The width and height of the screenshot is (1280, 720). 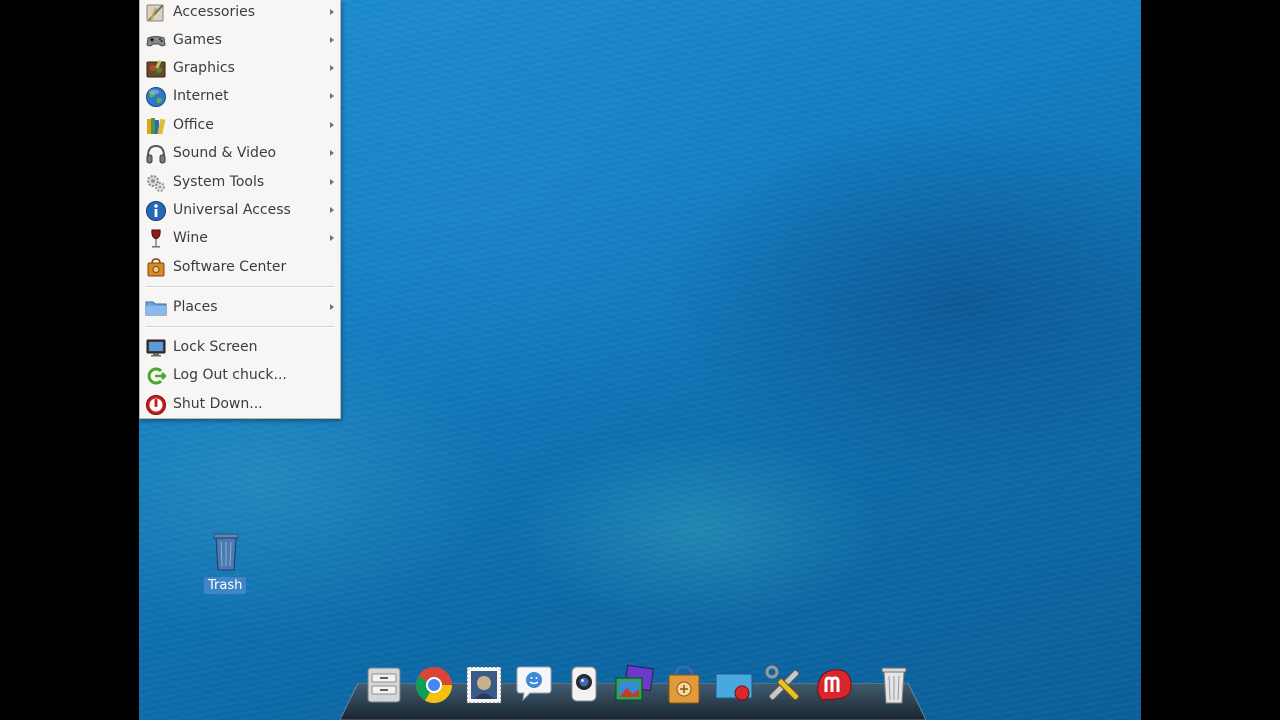 I want to click on desktop-trash: Trash, so click(x=226, y=565).